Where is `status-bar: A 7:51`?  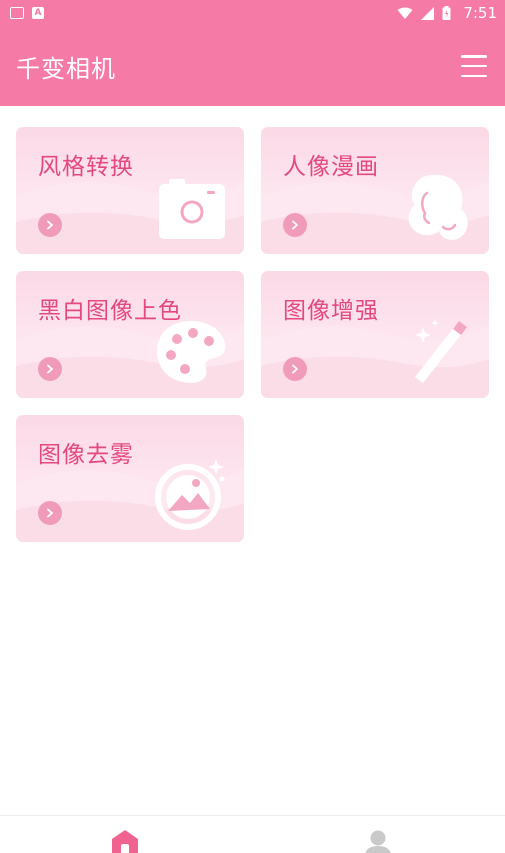 status-bar: A 7:51 is located at coordinates (252, 13).